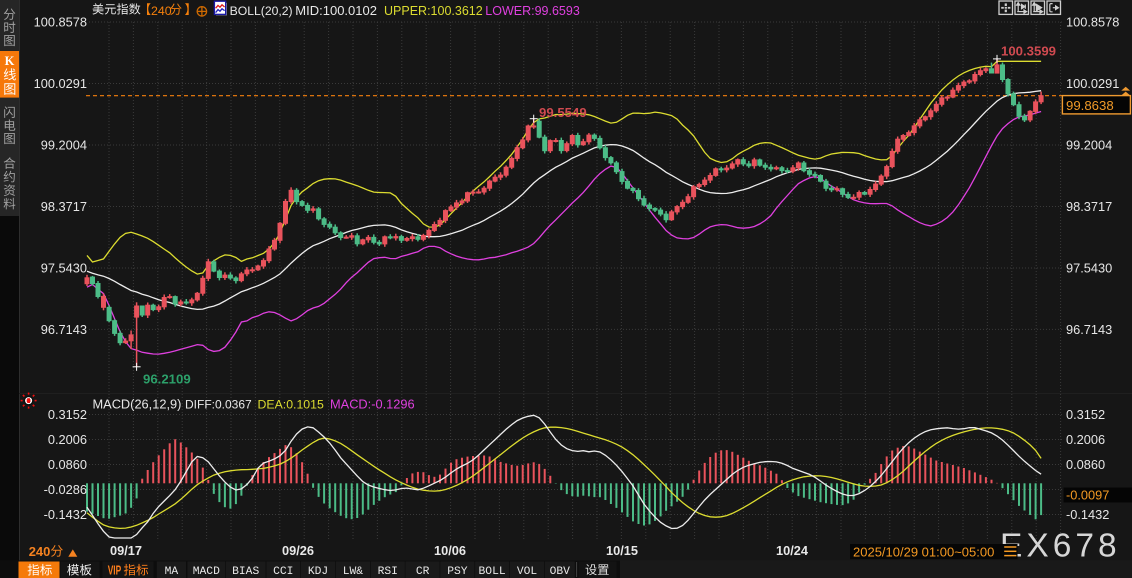  Describe the element at coordinates (457, 572) in the screenshot. I see `svg-text: PSY` at that location.